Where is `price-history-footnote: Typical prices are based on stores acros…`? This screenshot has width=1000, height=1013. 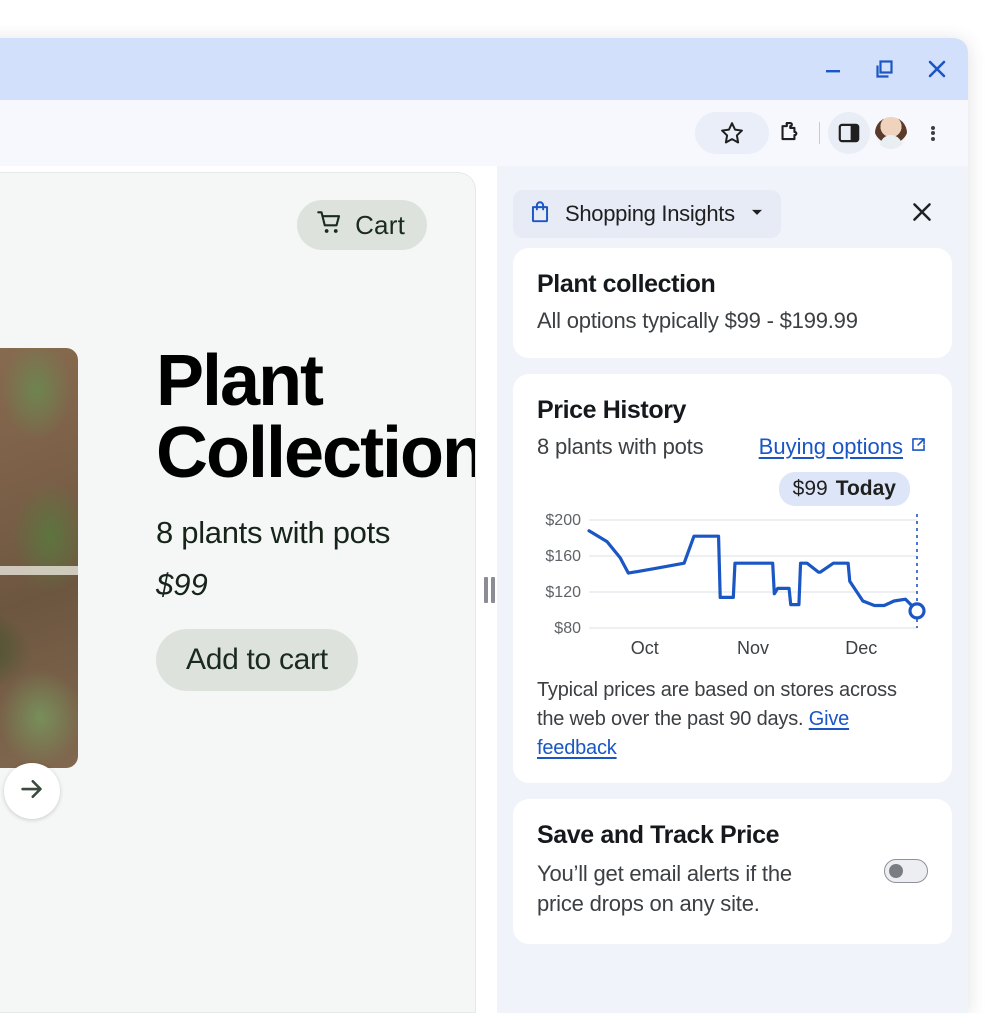 price-history-footnote: Typical prices are based on stores acros… is located at coordinates (732, 719).